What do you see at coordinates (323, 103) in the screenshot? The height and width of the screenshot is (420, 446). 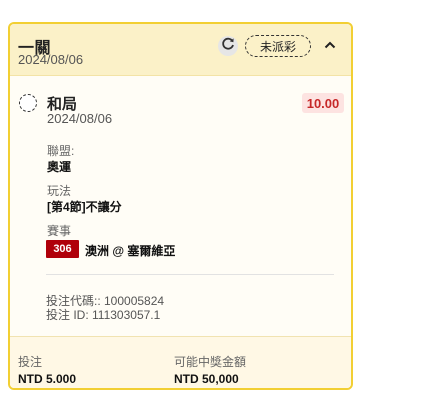 I see `odds-badge: 10.00` at bounding box center [323, 103].